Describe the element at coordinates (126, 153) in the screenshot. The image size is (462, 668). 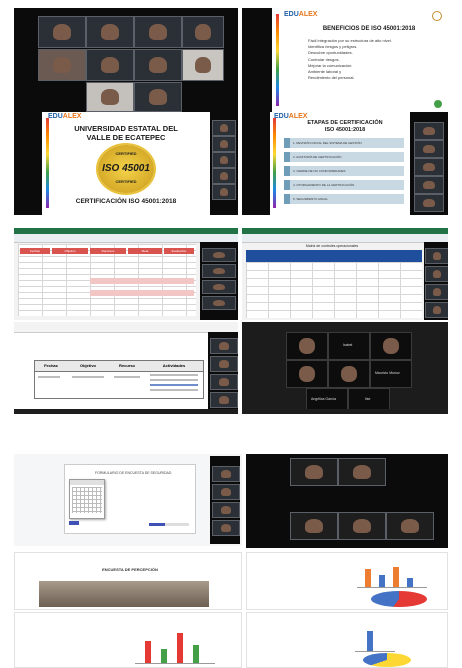
I see `badge-top-text: CERTIFIED` at that location.